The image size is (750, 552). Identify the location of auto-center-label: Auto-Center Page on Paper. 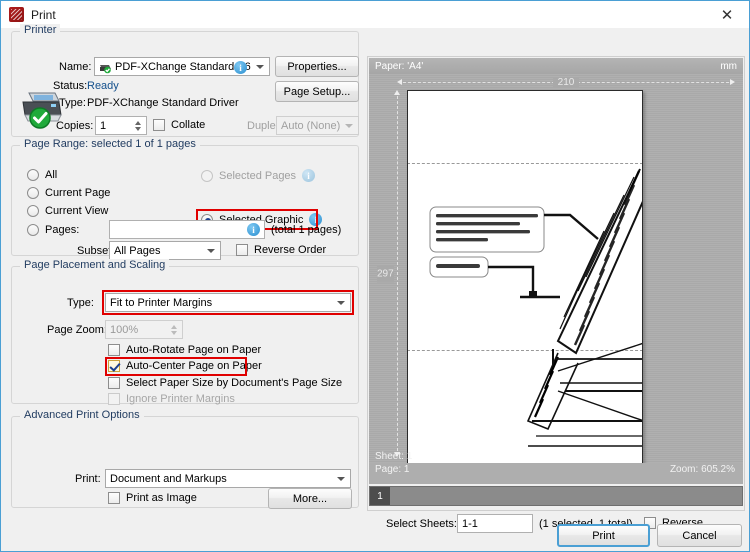
(194, 366).